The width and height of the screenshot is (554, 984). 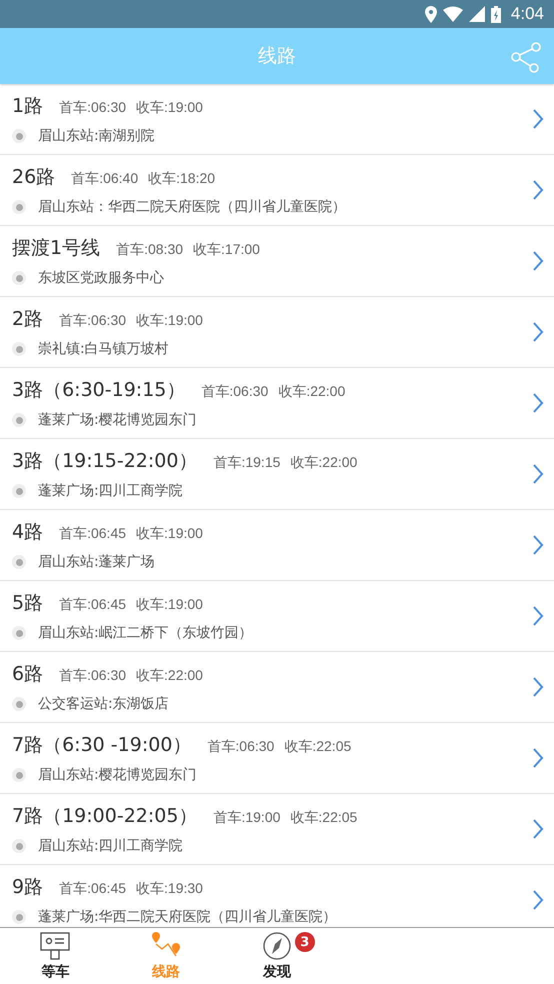 I want to click on route-row: 3路（19:15-22:00） 首车:19:15 收车:22:00 蓬莱广场:四川工商学院, so click(x=277, y=474).